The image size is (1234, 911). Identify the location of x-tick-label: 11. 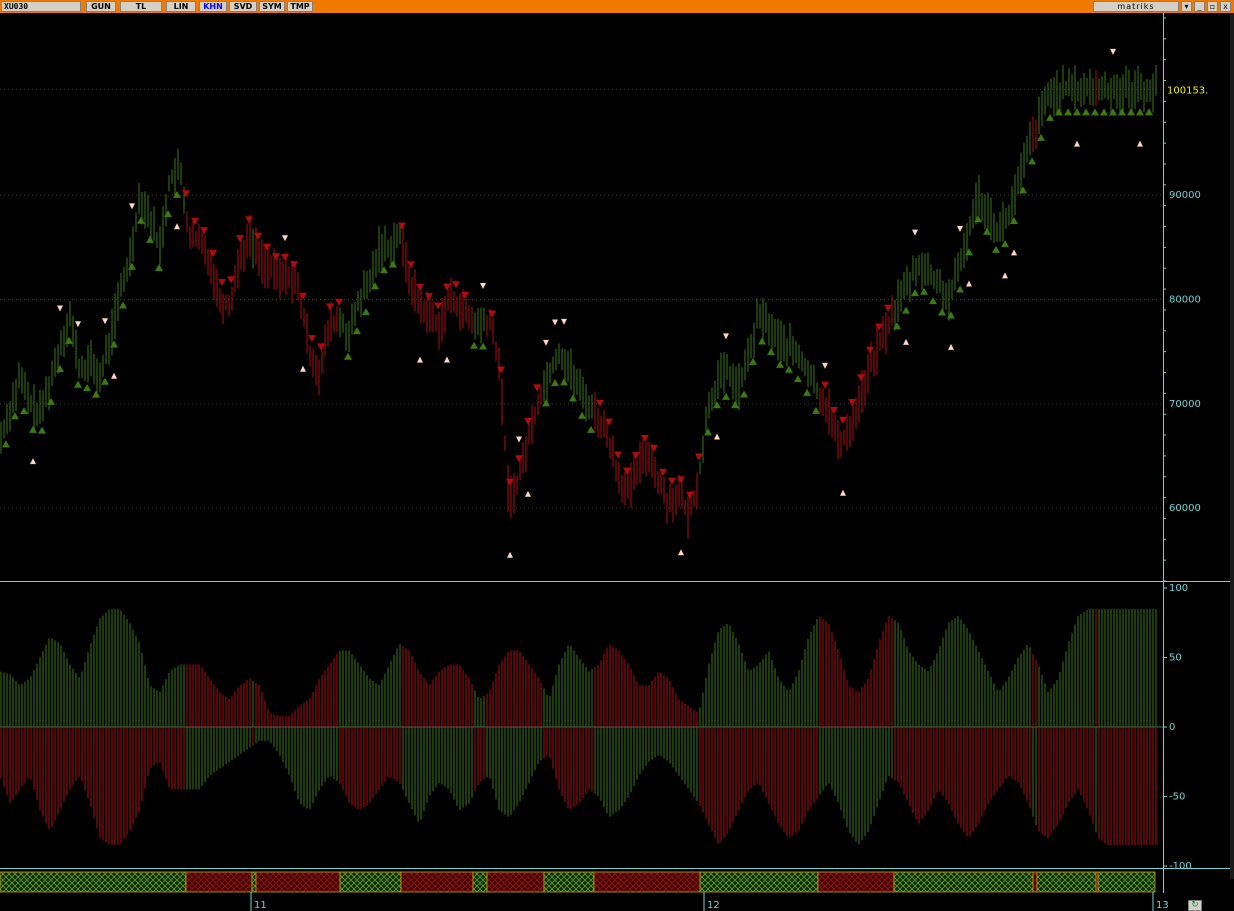
(260, 905).